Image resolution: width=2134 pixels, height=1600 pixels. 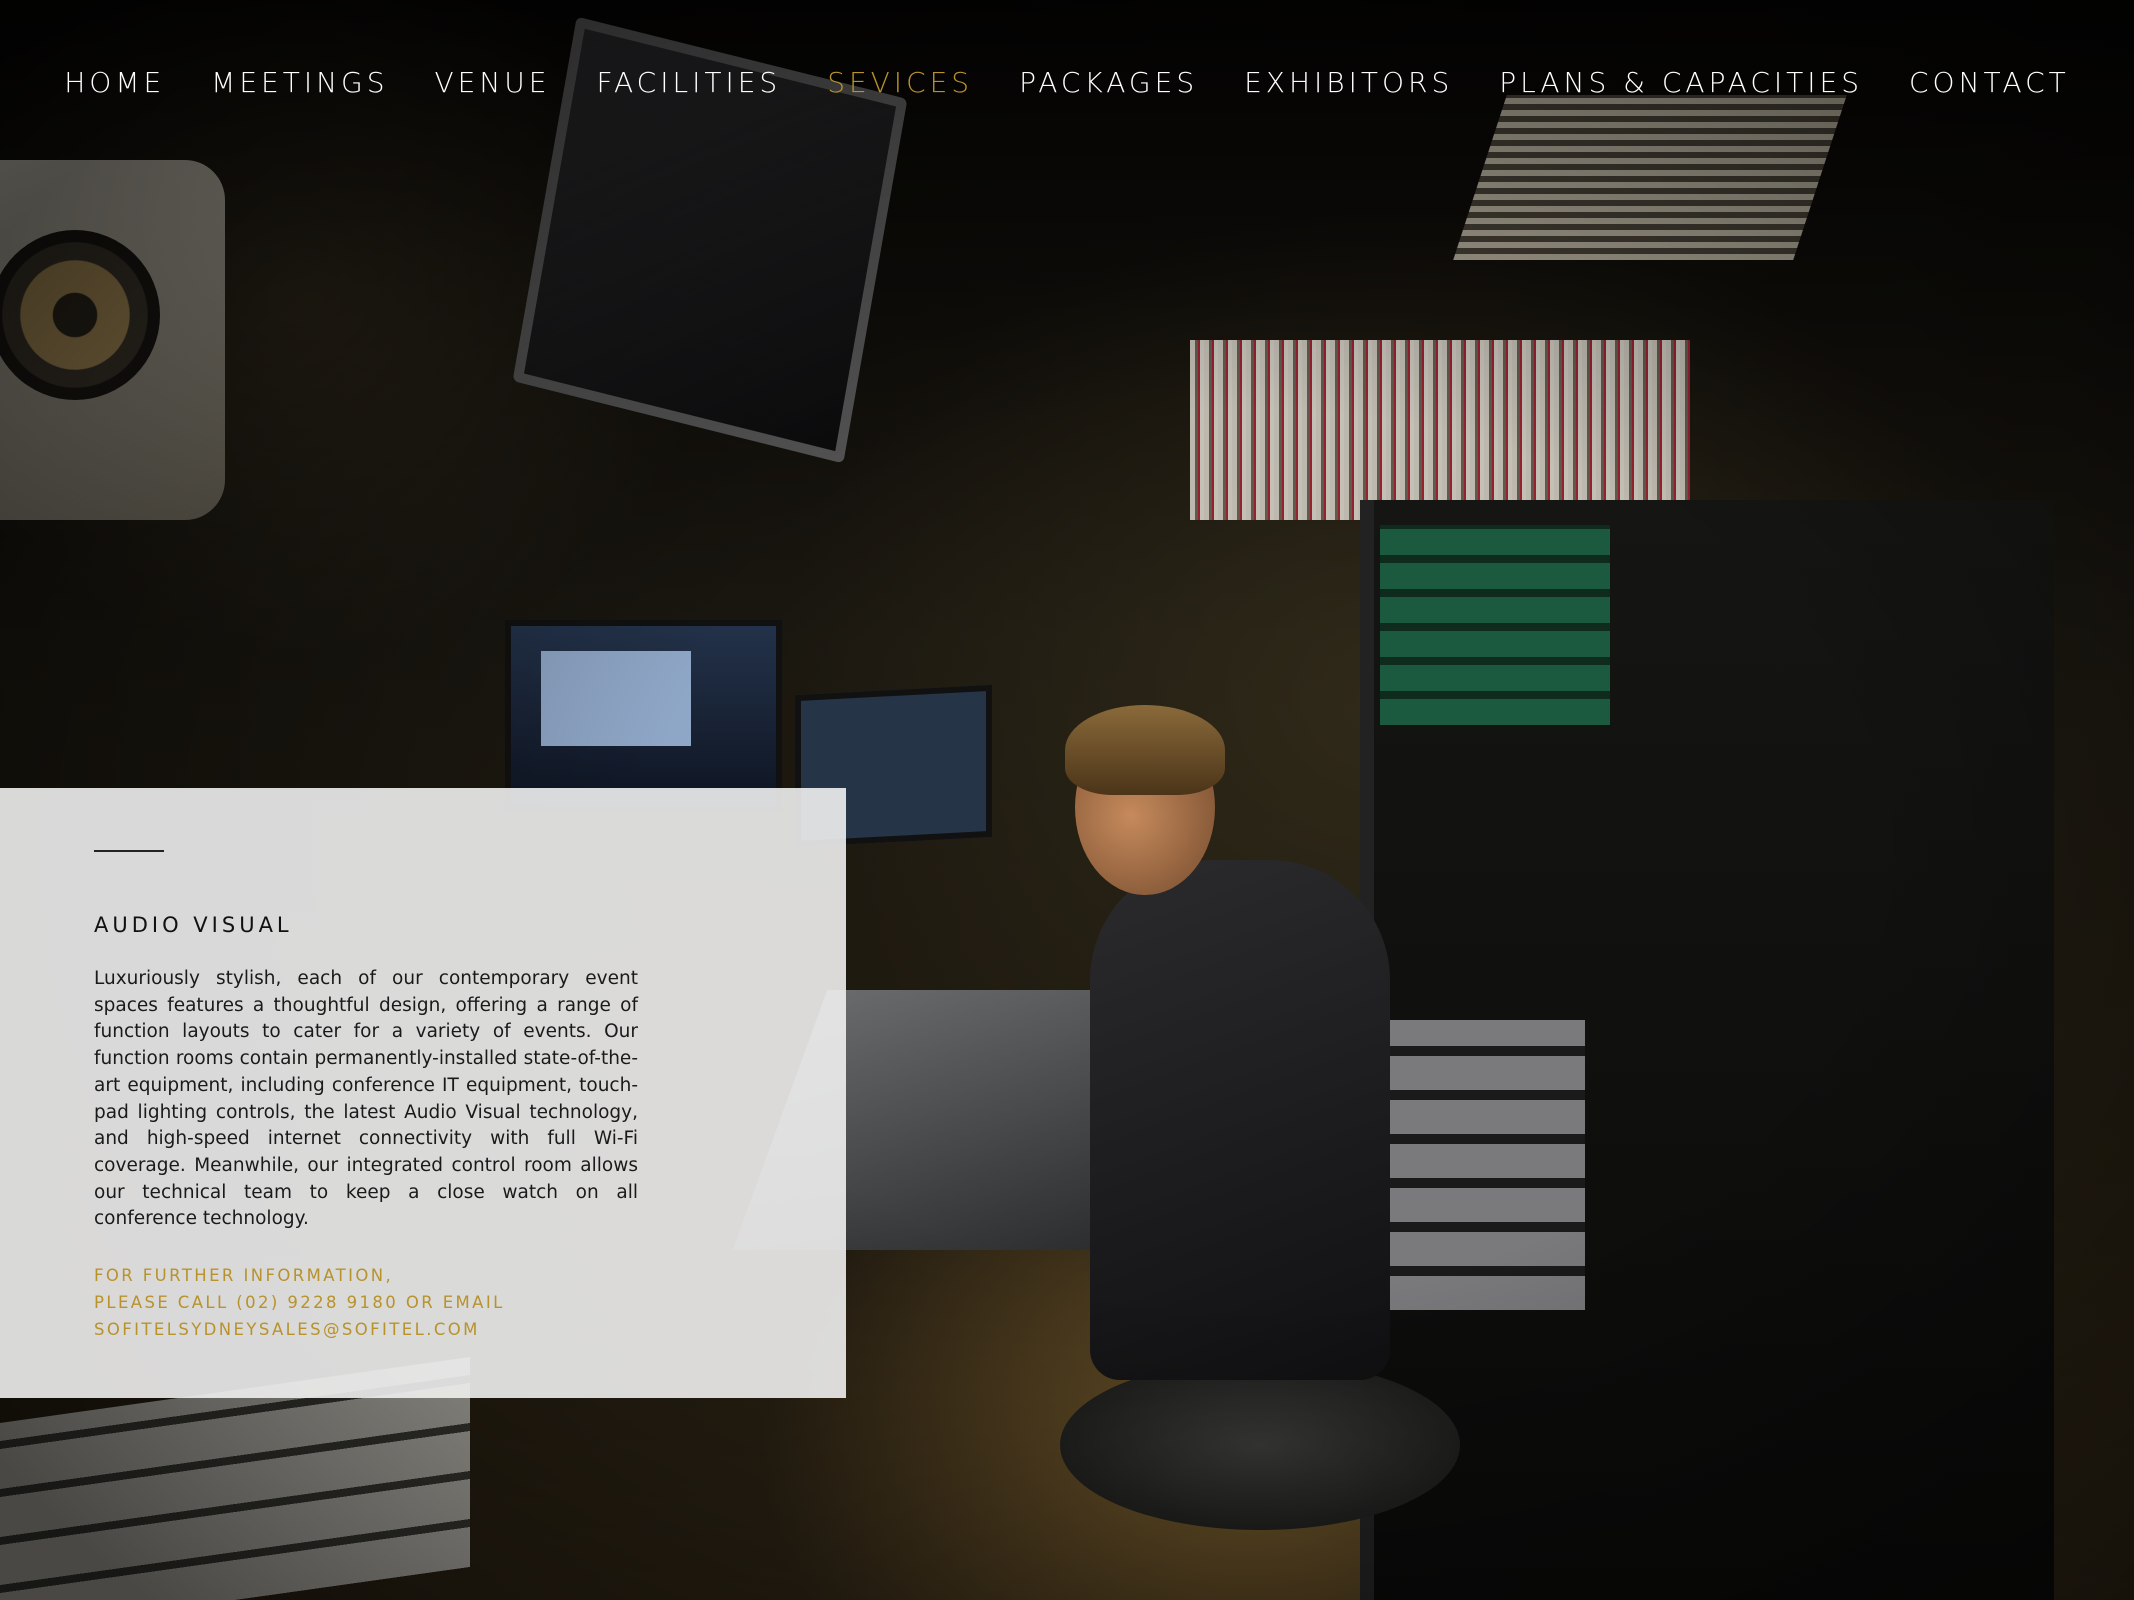 What do you see at coordinates (1108, 82) in the screenshot?
I see `nav-packages: PACKAGES` at bounding box center [1108, 82].